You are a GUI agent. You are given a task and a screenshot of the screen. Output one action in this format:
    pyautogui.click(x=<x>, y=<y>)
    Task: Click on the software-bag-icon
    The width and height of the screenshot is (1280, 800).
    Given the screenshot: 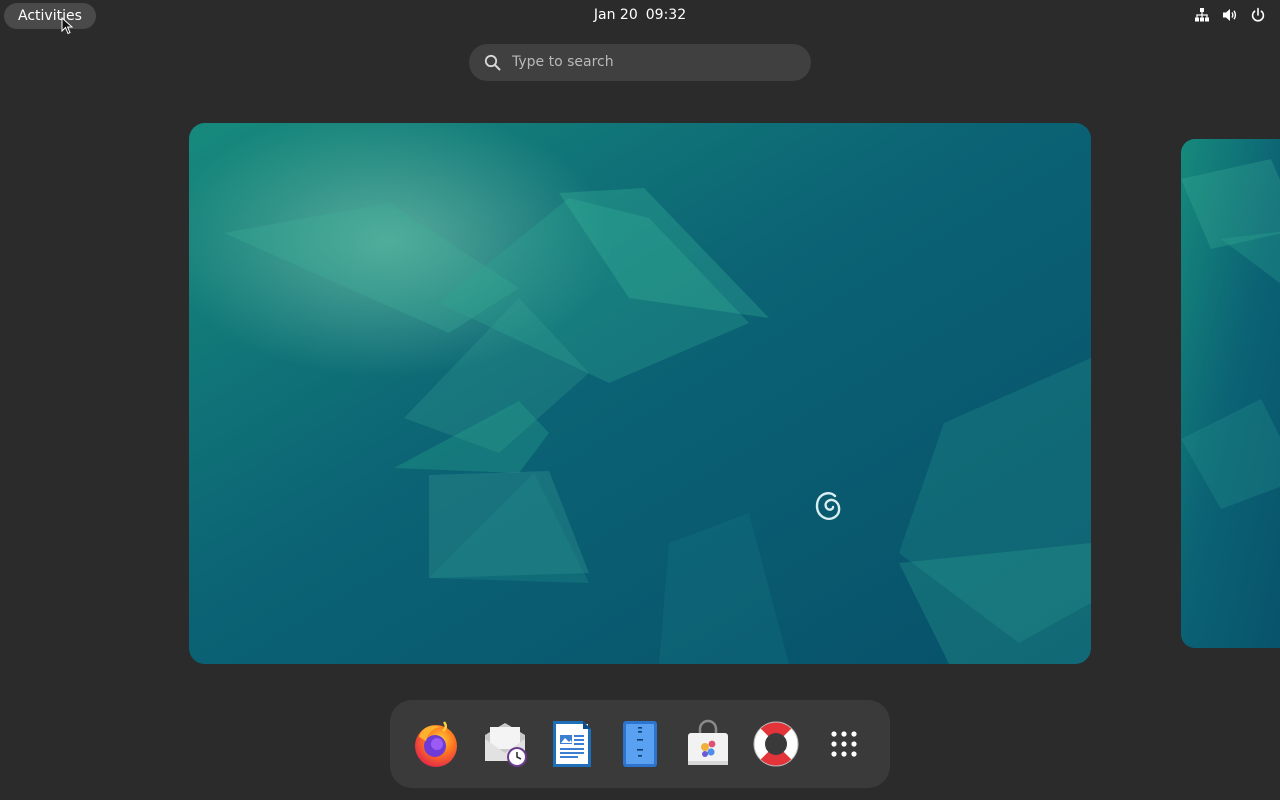 What is the action you would take?
    pyautogui.click(x=708, y=742)
    